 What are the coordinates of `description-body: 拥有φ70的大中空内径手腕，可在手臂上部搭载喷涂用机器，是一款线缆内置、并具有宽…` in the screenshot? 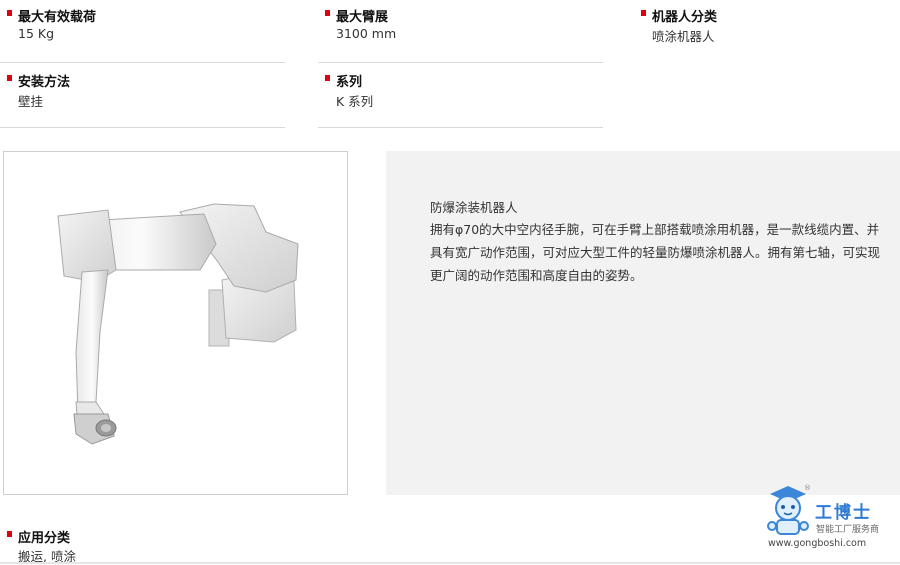 It's located at (655, 252).